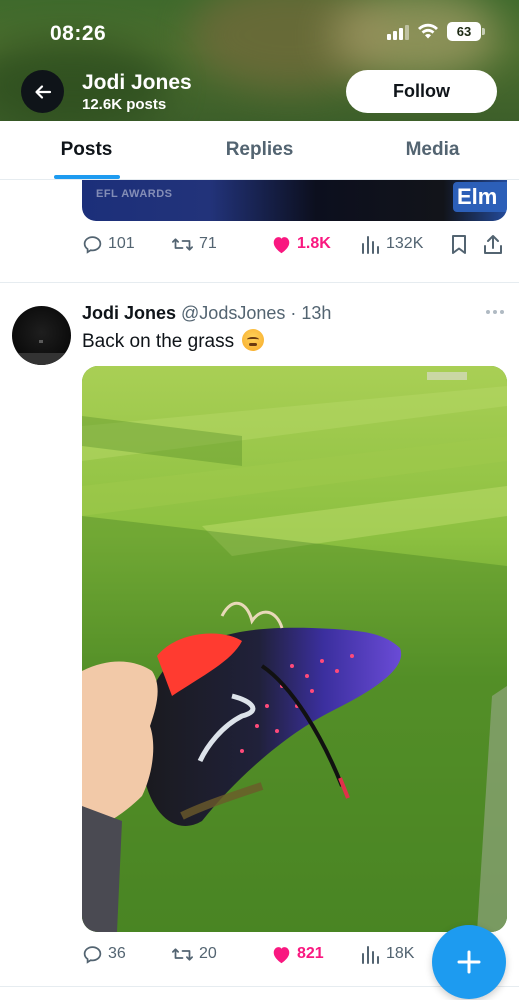 The image size is (519, 1000). What do you see at coordinates (78, 33) in the screenshot?
I see `status-time: 08:26` at bounding box center [78, 33].